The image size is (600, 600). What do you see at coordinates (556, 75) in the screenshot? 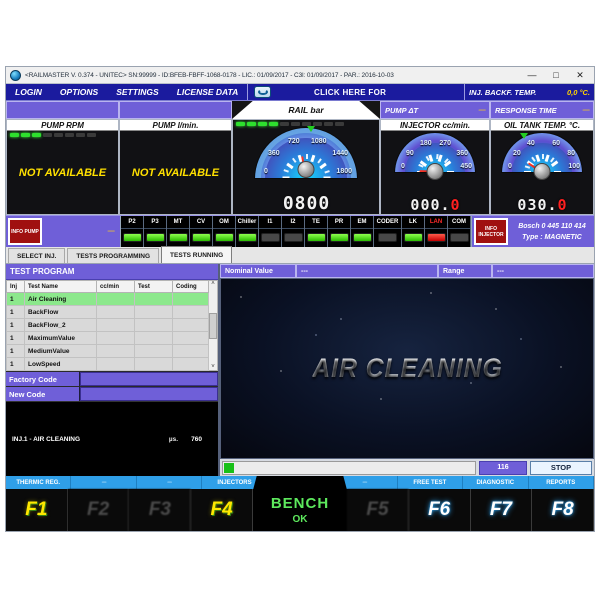
I see `maximize-button: □` at bounding box center [556, 75].